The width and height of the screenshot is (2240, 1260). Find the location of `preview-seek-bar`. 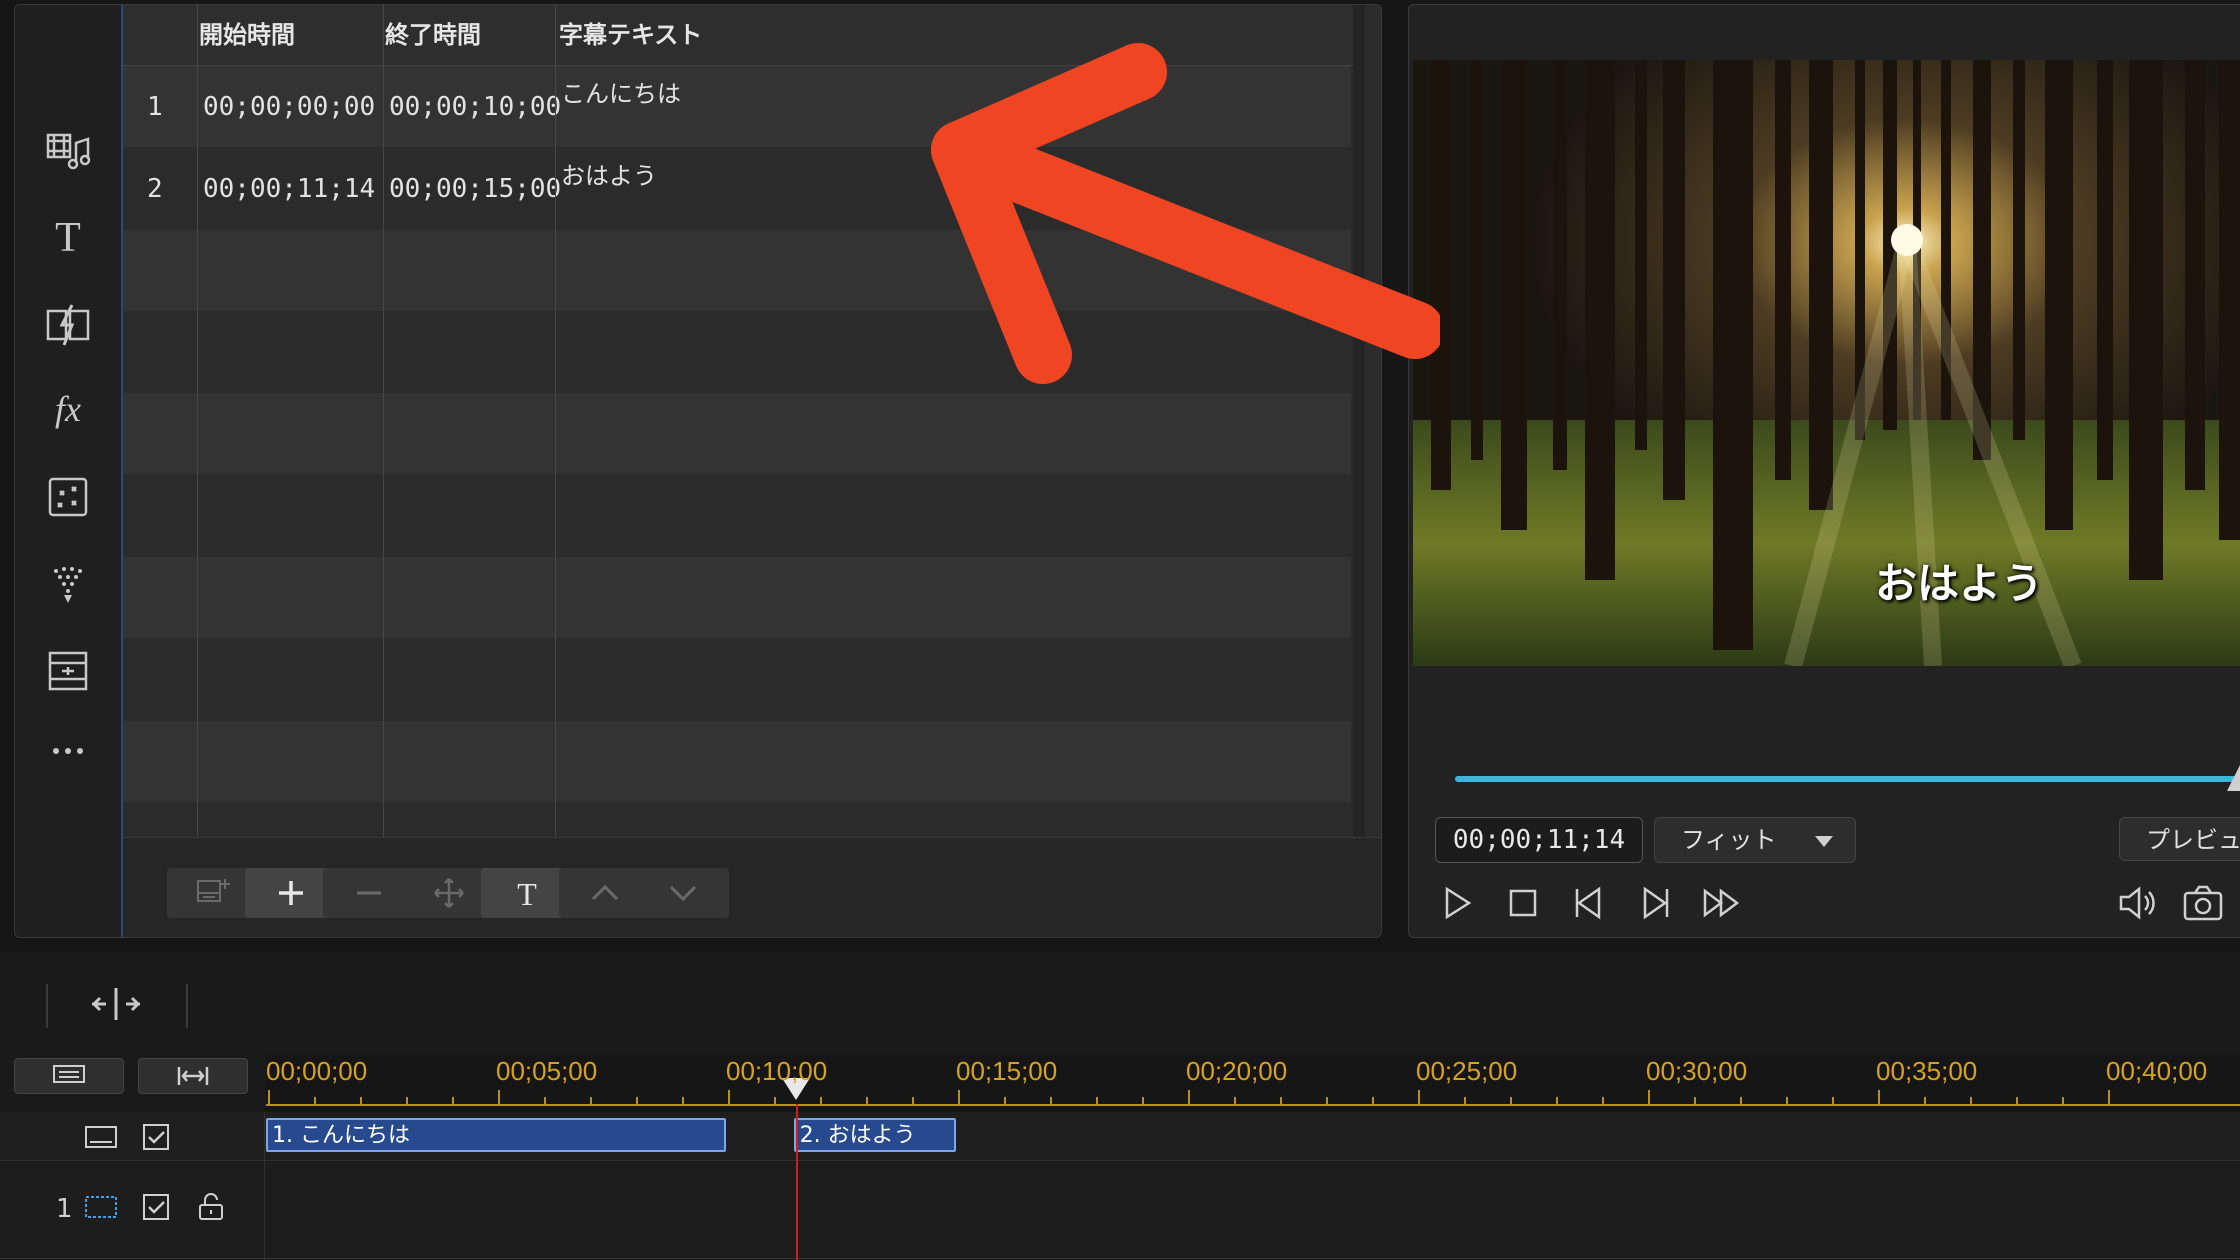

preview-seek-bar is located at coordinates (1847, 779).